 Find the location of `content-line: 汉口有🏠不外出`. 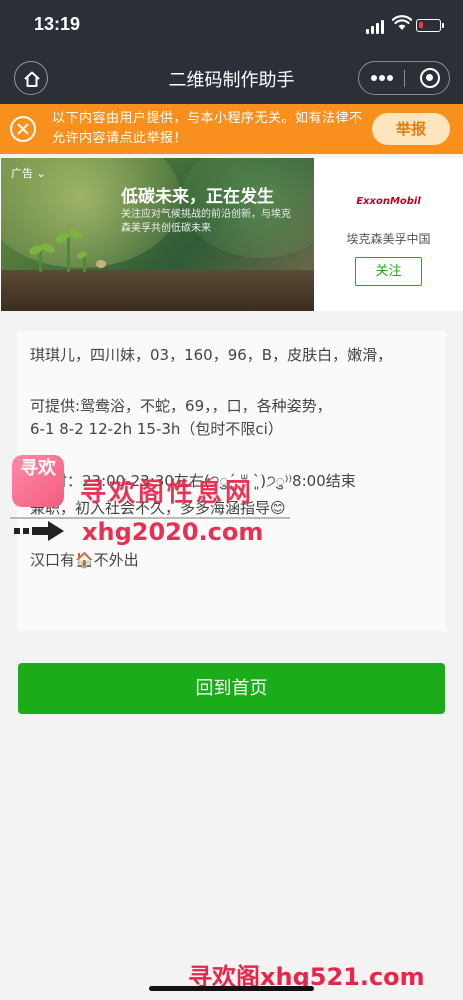

content-line: 汉口有🏠不外出 is located at coordinates (84, 560).